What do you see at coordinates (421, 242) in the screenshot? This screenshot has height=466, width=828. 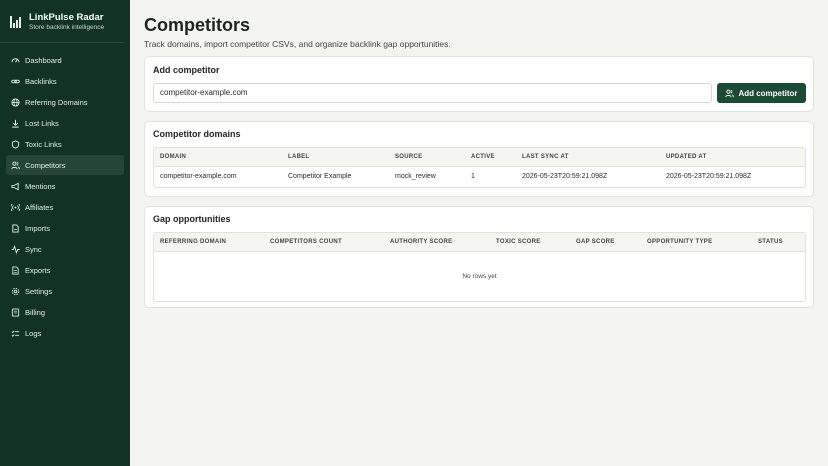 I see `column-header: AUTHORITY SCORE` at bounding box center [421, 242].